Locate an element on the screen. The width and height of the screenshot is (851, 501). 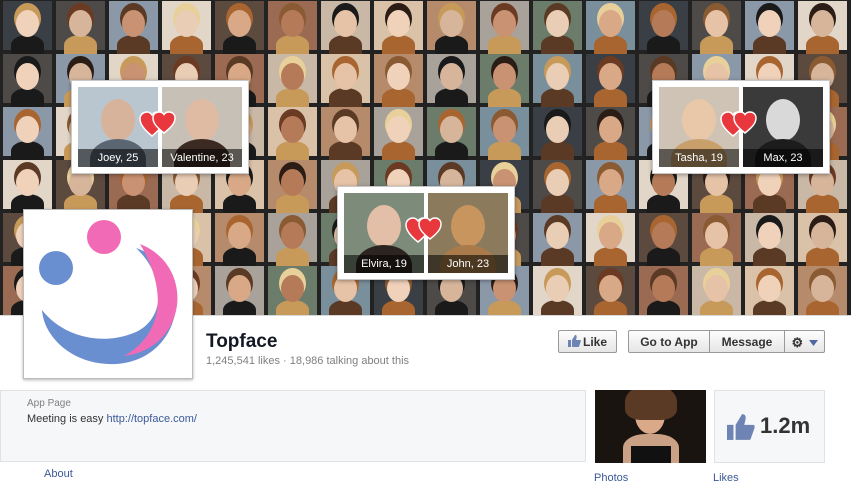
match-name-left: Tasha, 19 is located at coordinates (699, 158).